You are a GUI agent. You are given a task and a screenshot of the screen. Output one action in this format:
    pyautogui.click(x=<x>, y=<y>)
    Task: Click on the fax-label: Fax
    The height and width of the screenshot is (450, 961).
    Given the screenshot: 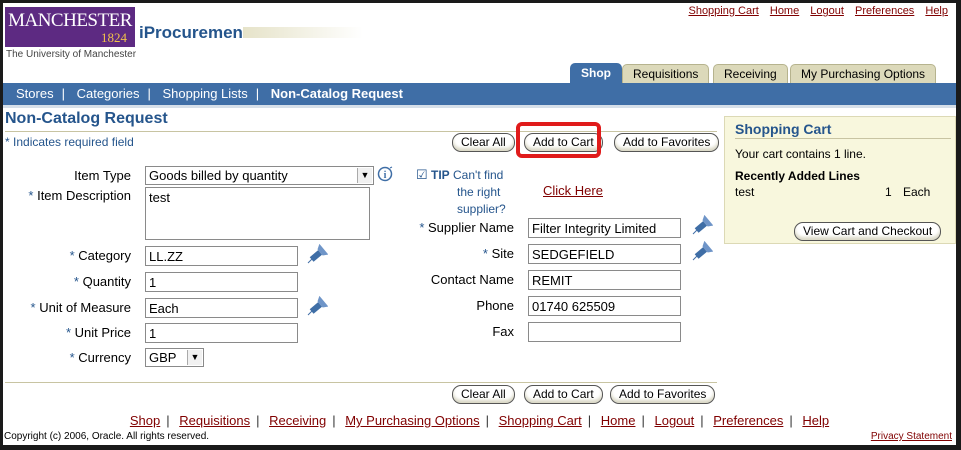 What is the action you would take?
    pyautogui.click(x=503, y=331)
    